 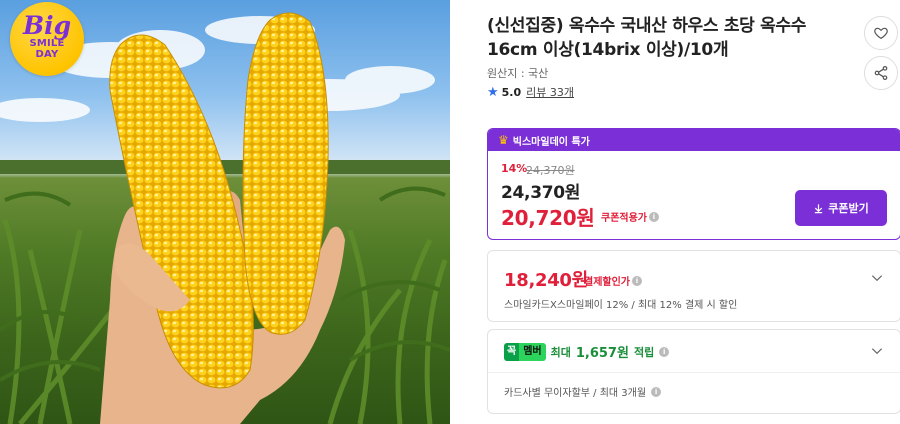 I want to click on heart-icon, so click(x=881, y=33).